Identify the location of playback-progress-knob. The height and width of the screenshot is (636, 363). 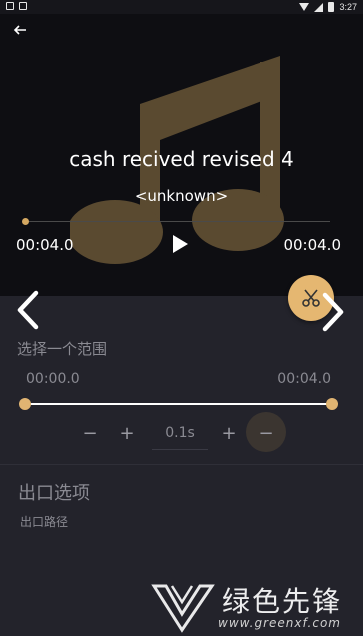
(25, 221).